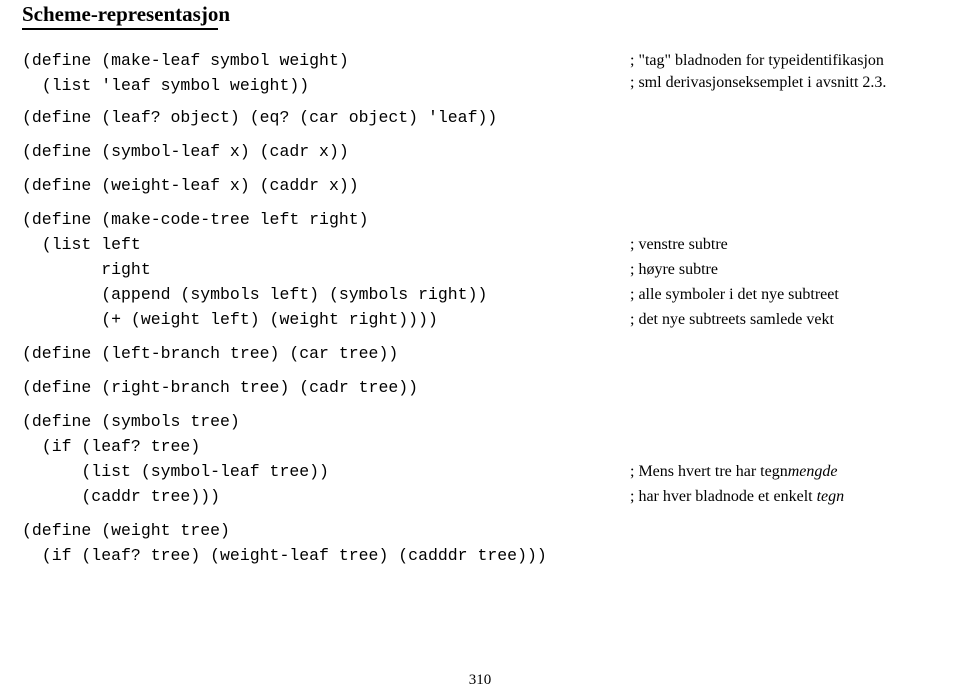  What do you see at coordinates (185, 60) in the screenshot?
I see `code-line: (define (make-leaf symbol weight)` at bounding box center [185, 60].